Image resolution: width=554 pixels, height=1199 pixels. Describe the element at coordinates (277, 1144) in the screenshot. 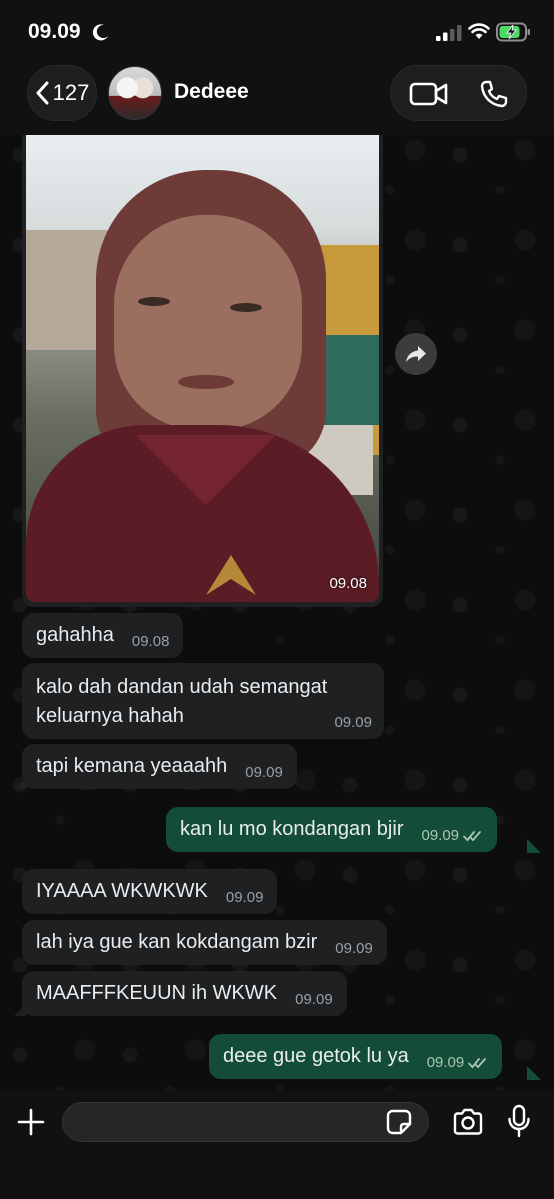

I see `composer-bar` at that location.